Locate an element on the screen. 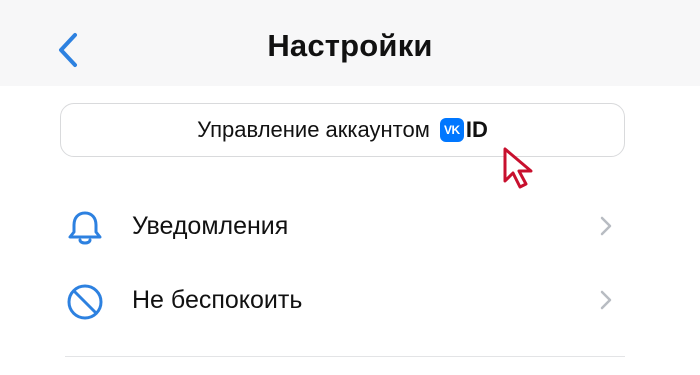 This screenshot has height=375, width=700. vk-id-text: ID is located at coordinates (476, 129).